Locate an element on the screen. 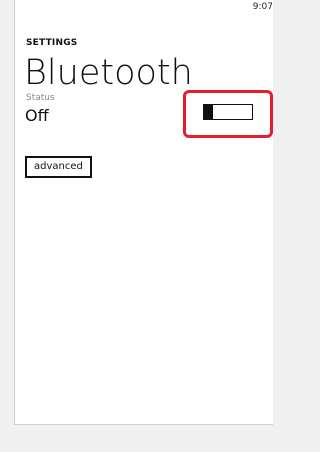 Image resolution: width=320 pixels, height=452 pixels. toggle-thumb is located at coordinates (208, 112).